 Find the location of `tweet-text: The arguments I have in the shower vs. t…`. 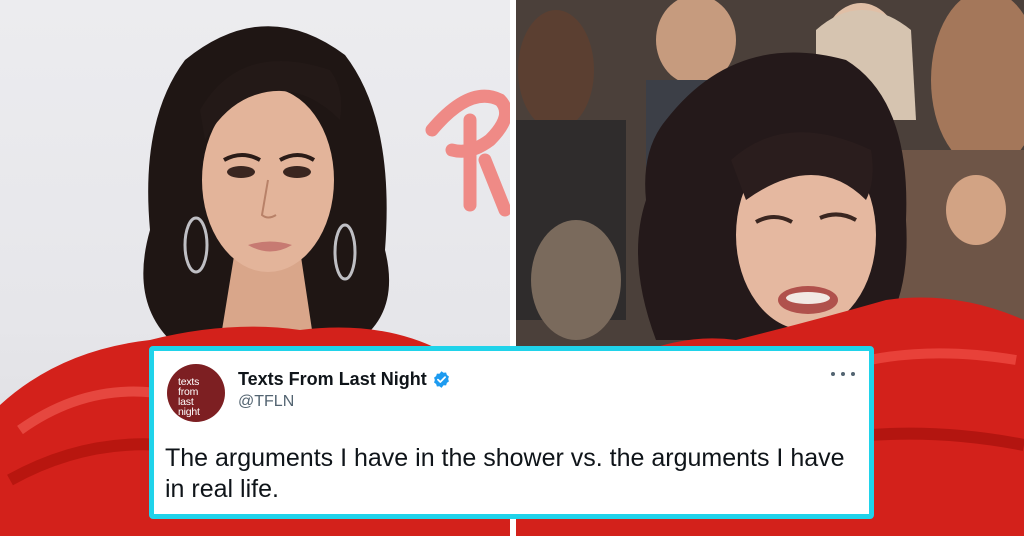

tweet-text: The arguments I have in the shower vs. t… is located at coordinates (505, 473).